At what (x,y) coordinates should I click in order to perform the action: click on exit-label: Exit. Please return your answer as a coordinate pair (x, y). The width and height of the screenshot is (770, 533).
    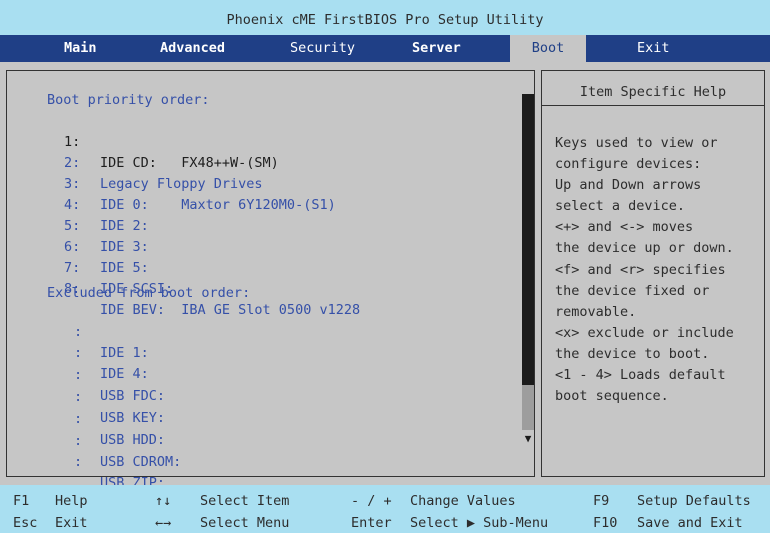
    Looking at the image, I should click on (71, 523).